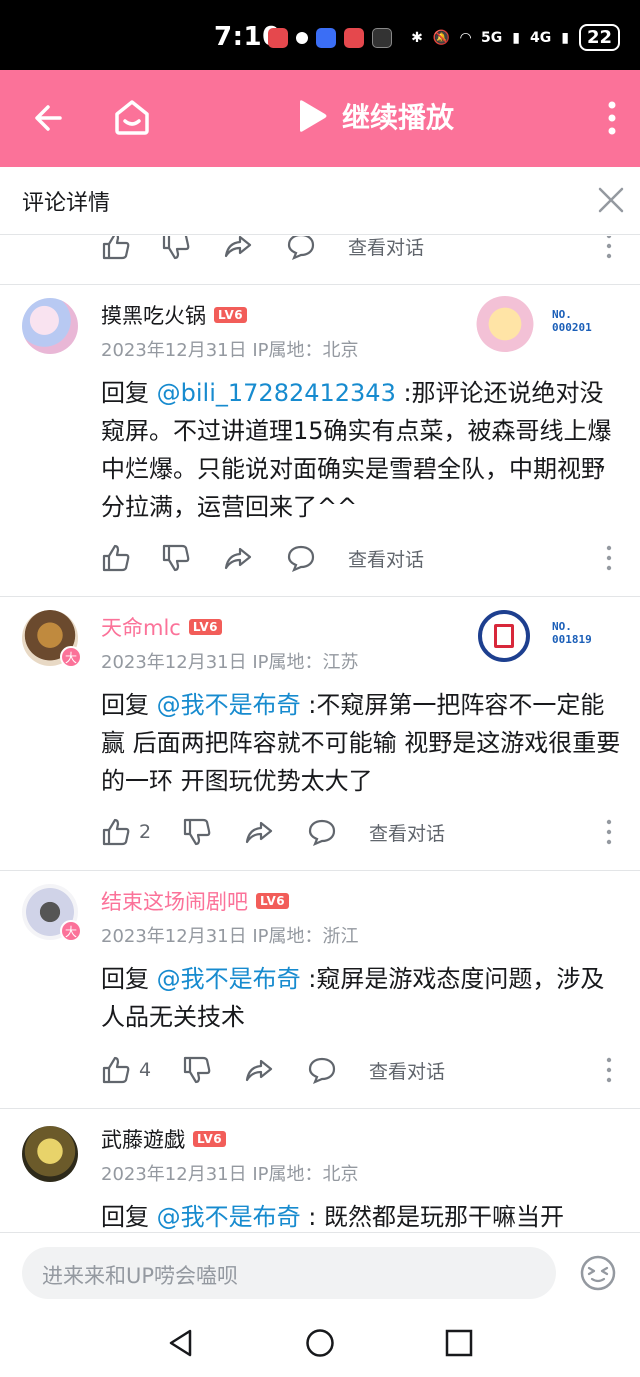 The width and height of the screenshot is (640, 1377). What do you see at coordinates (126, 1070) in the screenshot?
I see `like-button: 4` at bounding box center [126, 1070].